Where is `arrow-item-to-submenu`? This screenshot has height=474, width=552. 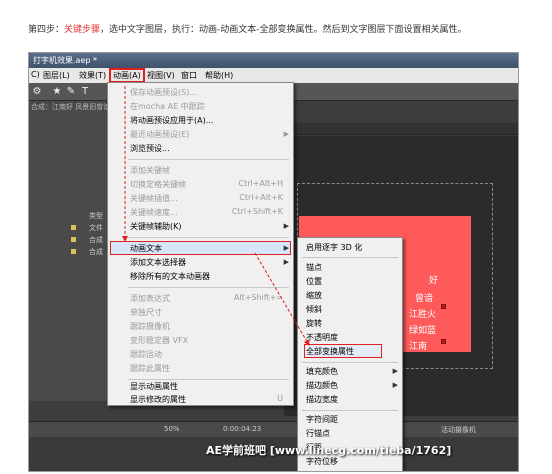 arrow-item-to-submenu is located at coordinates (282, 299).